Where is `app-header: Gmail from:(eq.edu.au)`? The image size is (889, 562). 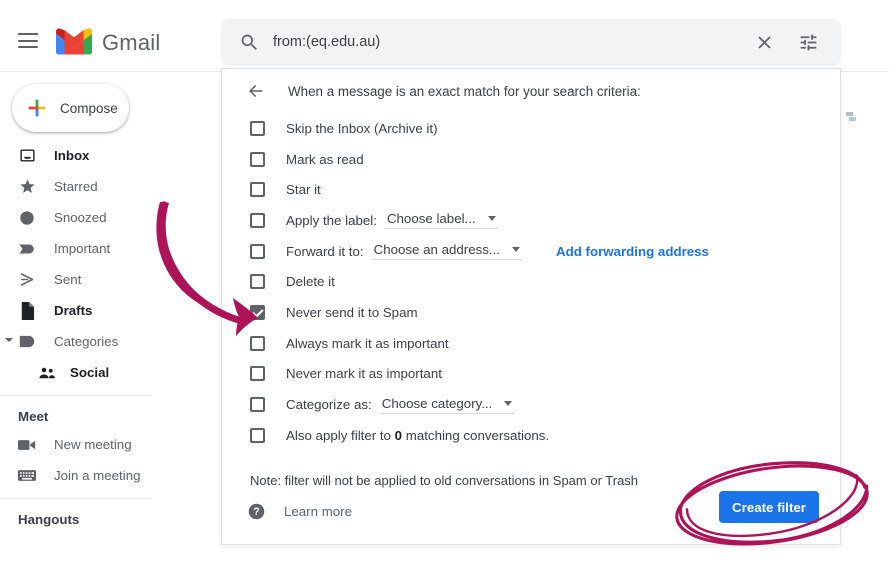 app-header: Gmail from:(eq.edu.au) is located at coordinates (444, 36).